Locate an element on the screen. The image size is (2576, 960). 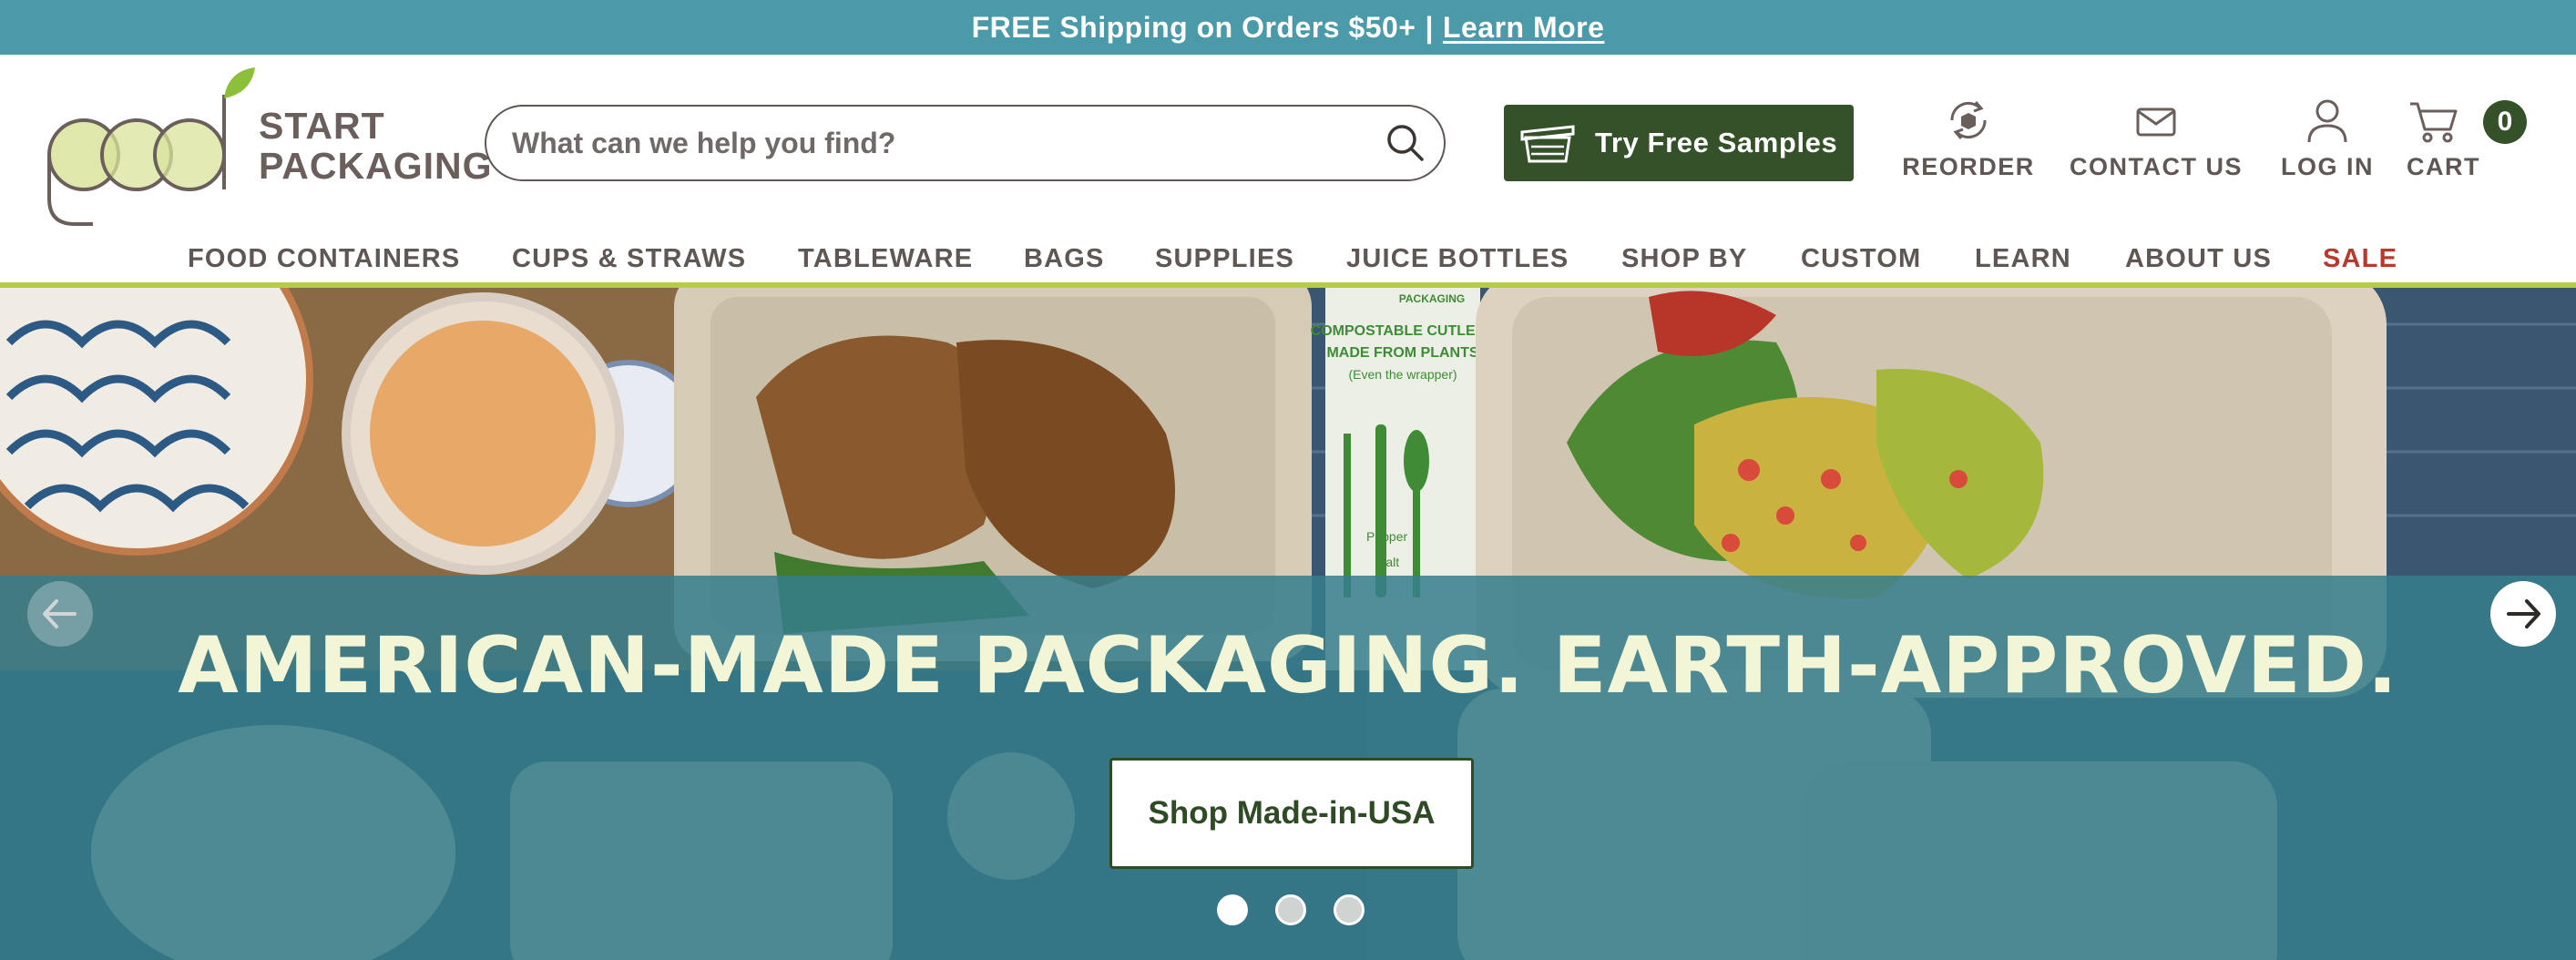
nav-item-bags: BAGS is located at coordinates (1065, 258).